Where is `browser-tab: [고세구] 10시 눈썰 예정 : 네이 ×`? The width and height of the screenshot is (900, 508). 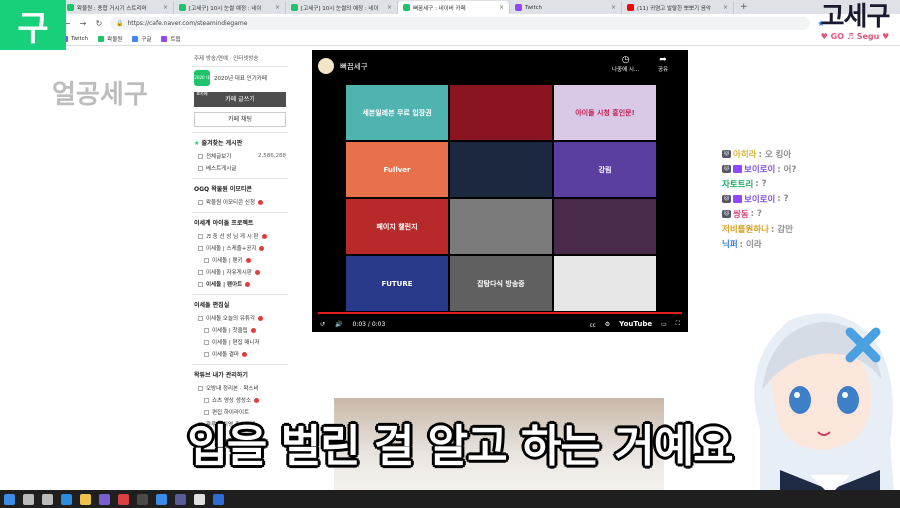
browser-tab: [고세구] 10시 눈썰 예정 : 네이 × is located at coordinates (230, 7).